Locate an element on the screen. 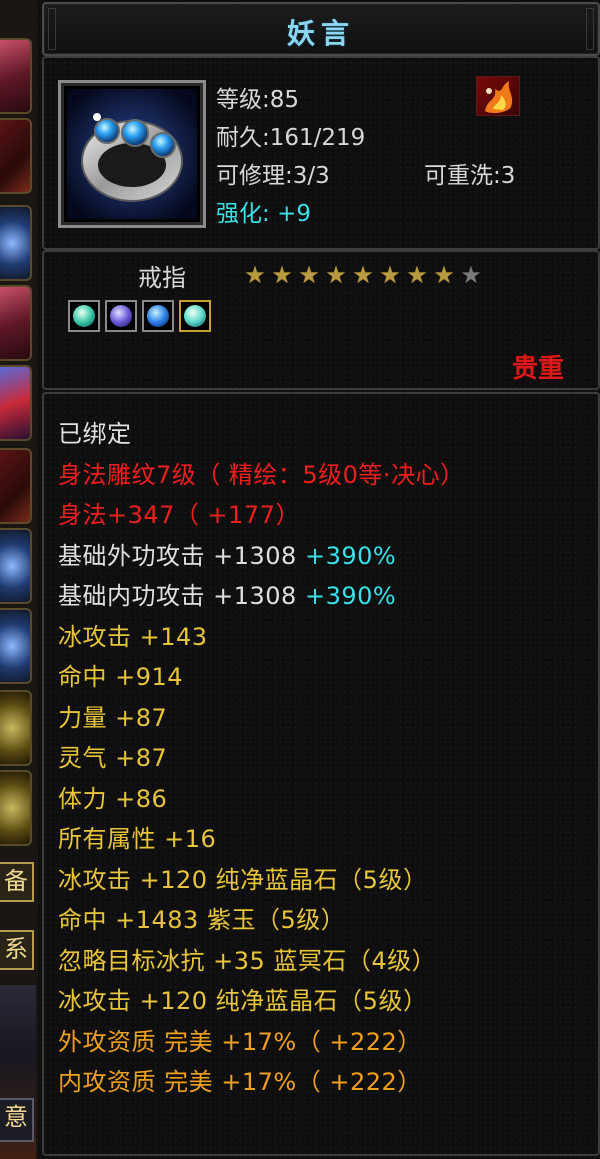  rarity-label: 贵重 is located at coordinates (537, 369).